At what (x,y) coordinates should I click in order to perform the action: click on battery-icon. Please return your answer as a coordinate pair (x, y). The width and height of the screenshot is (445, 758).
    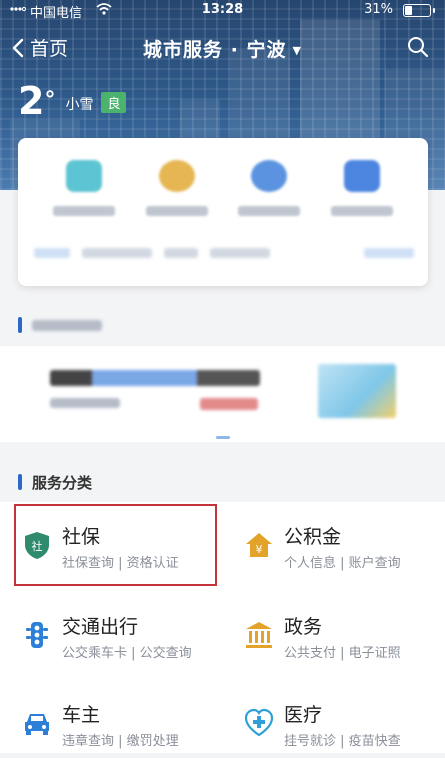
    Looking at the image, I should click on (419, 10).